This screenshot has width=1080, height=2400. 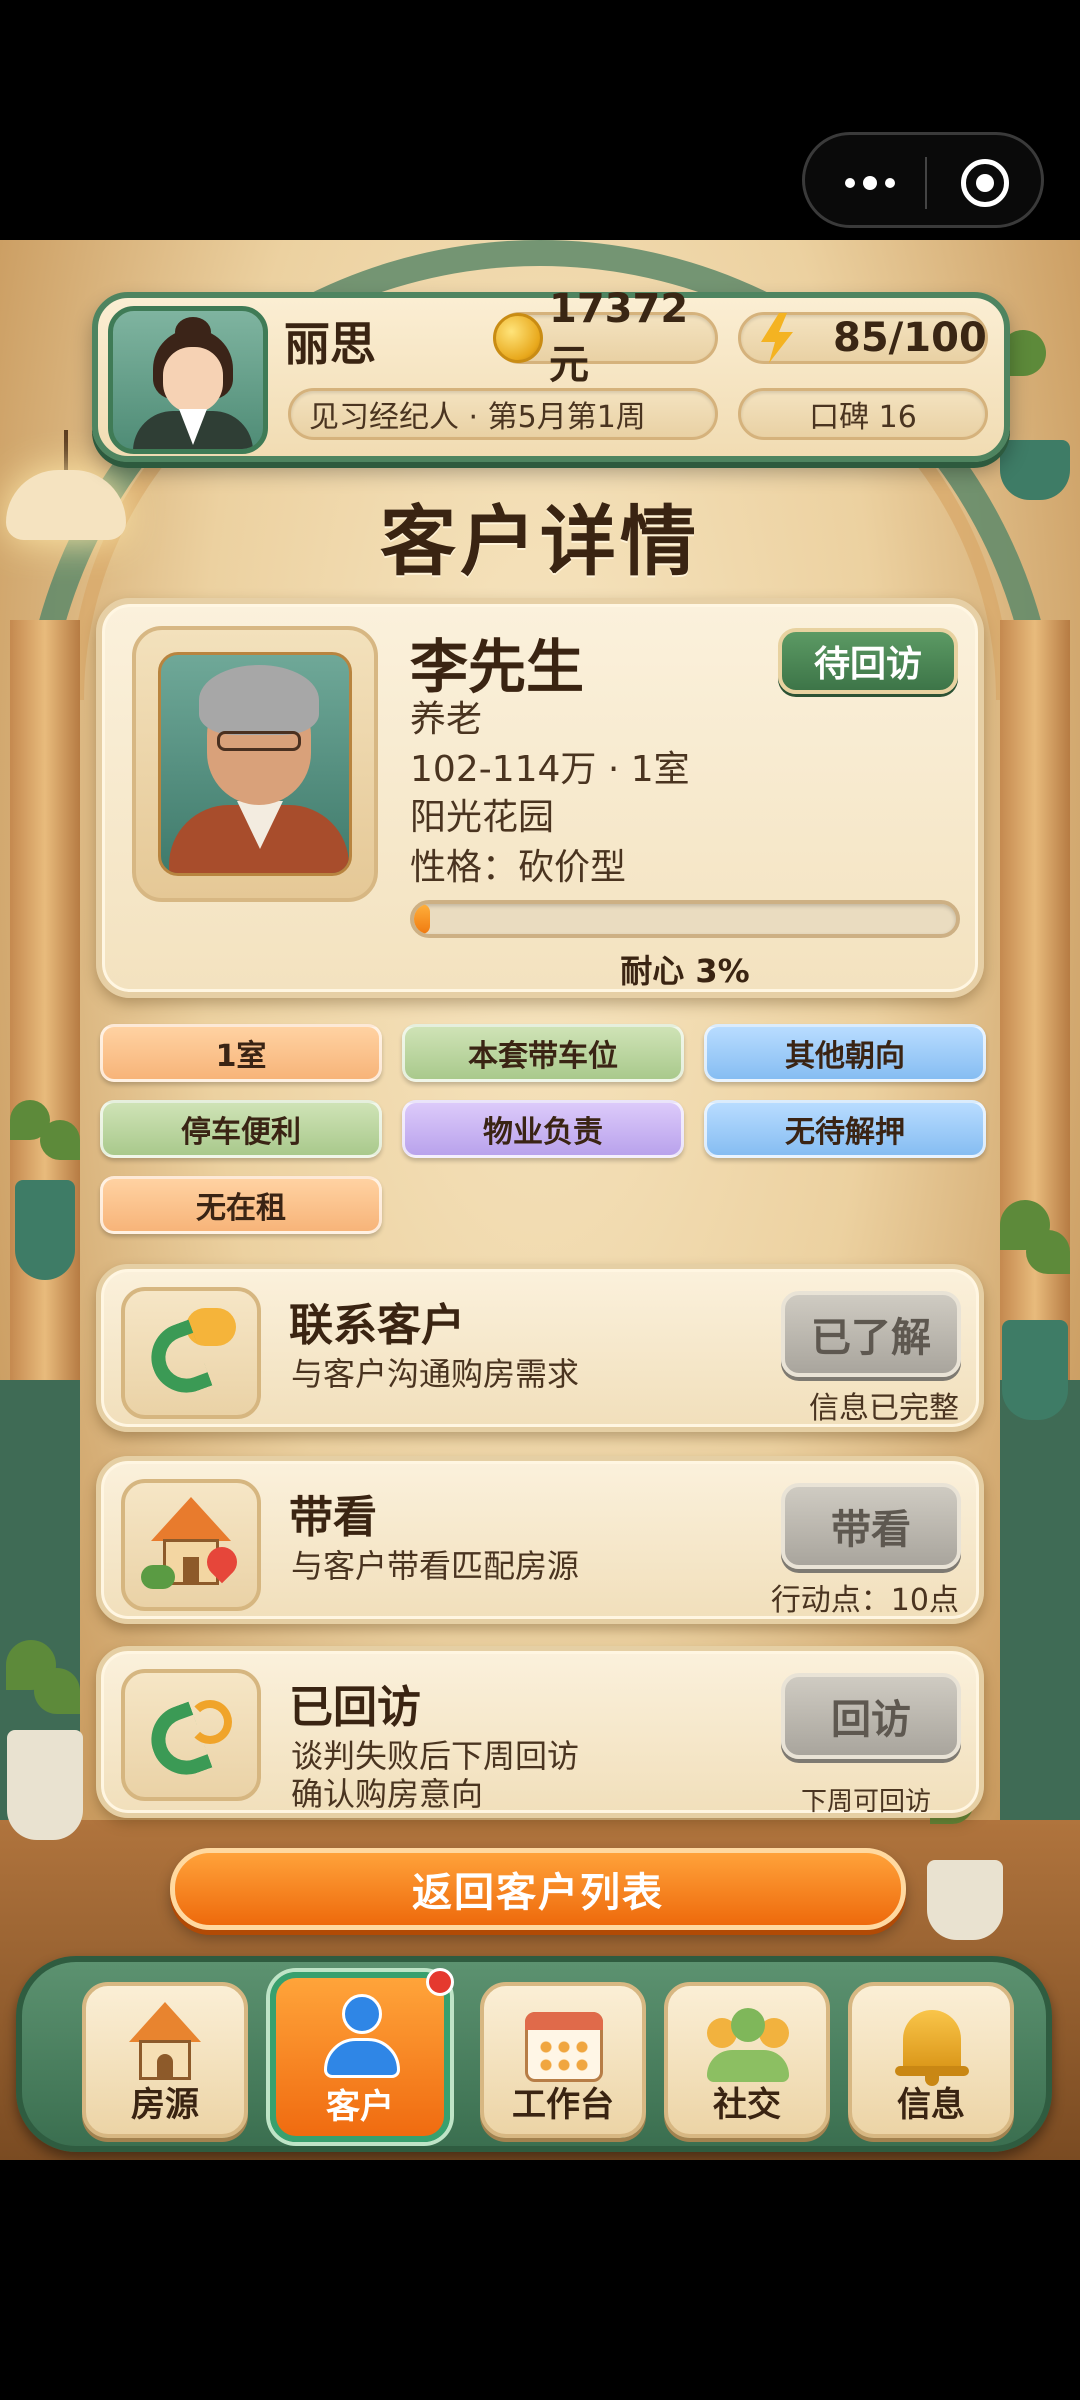 I want to click on potted-plant-right, so click(x=1035, y=1310).